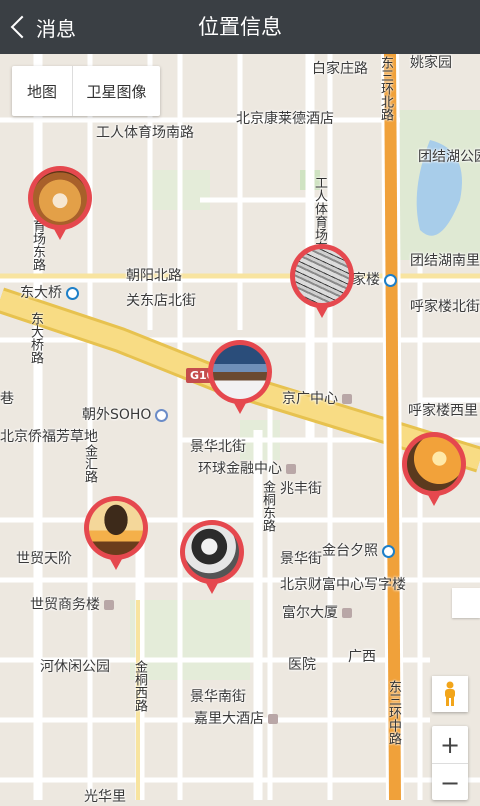 The width and height of the screenshot is (480, 806). What do you see at coordinates (317, 398) in the screenshot?
I see `map-label: 京广中心` at bounding box center [317, 398].